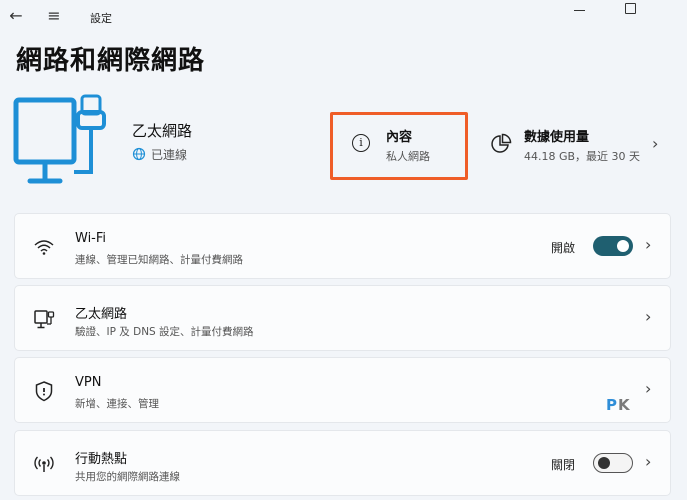 The image size is (687, 500). I want to click on vpn-card: VPN 新增、連接、管理 ›, so click(342, 390).